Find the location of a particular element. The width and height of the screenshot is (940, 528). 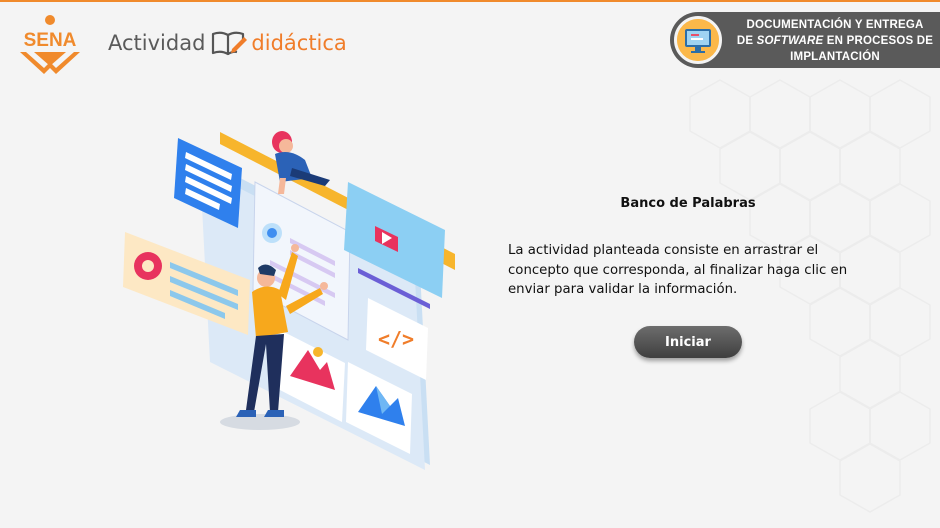

course-title-line3: IMPLANTACIÓN is located at coordinates (835, 57).